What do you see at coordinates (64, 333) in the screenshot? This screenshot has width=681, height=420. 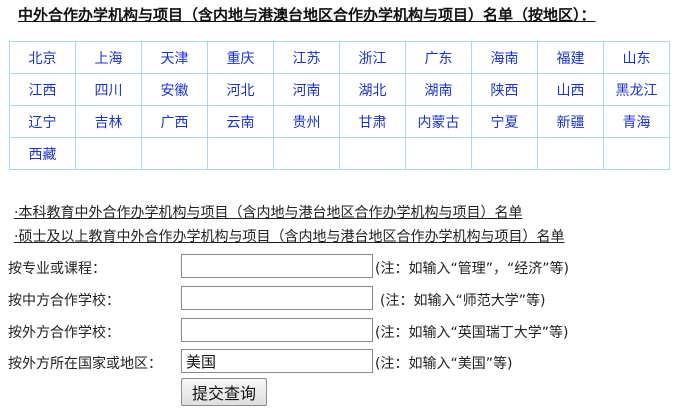 I see `foreign-school-label: 按外方合作学校：` at bounding box center [64, 333].